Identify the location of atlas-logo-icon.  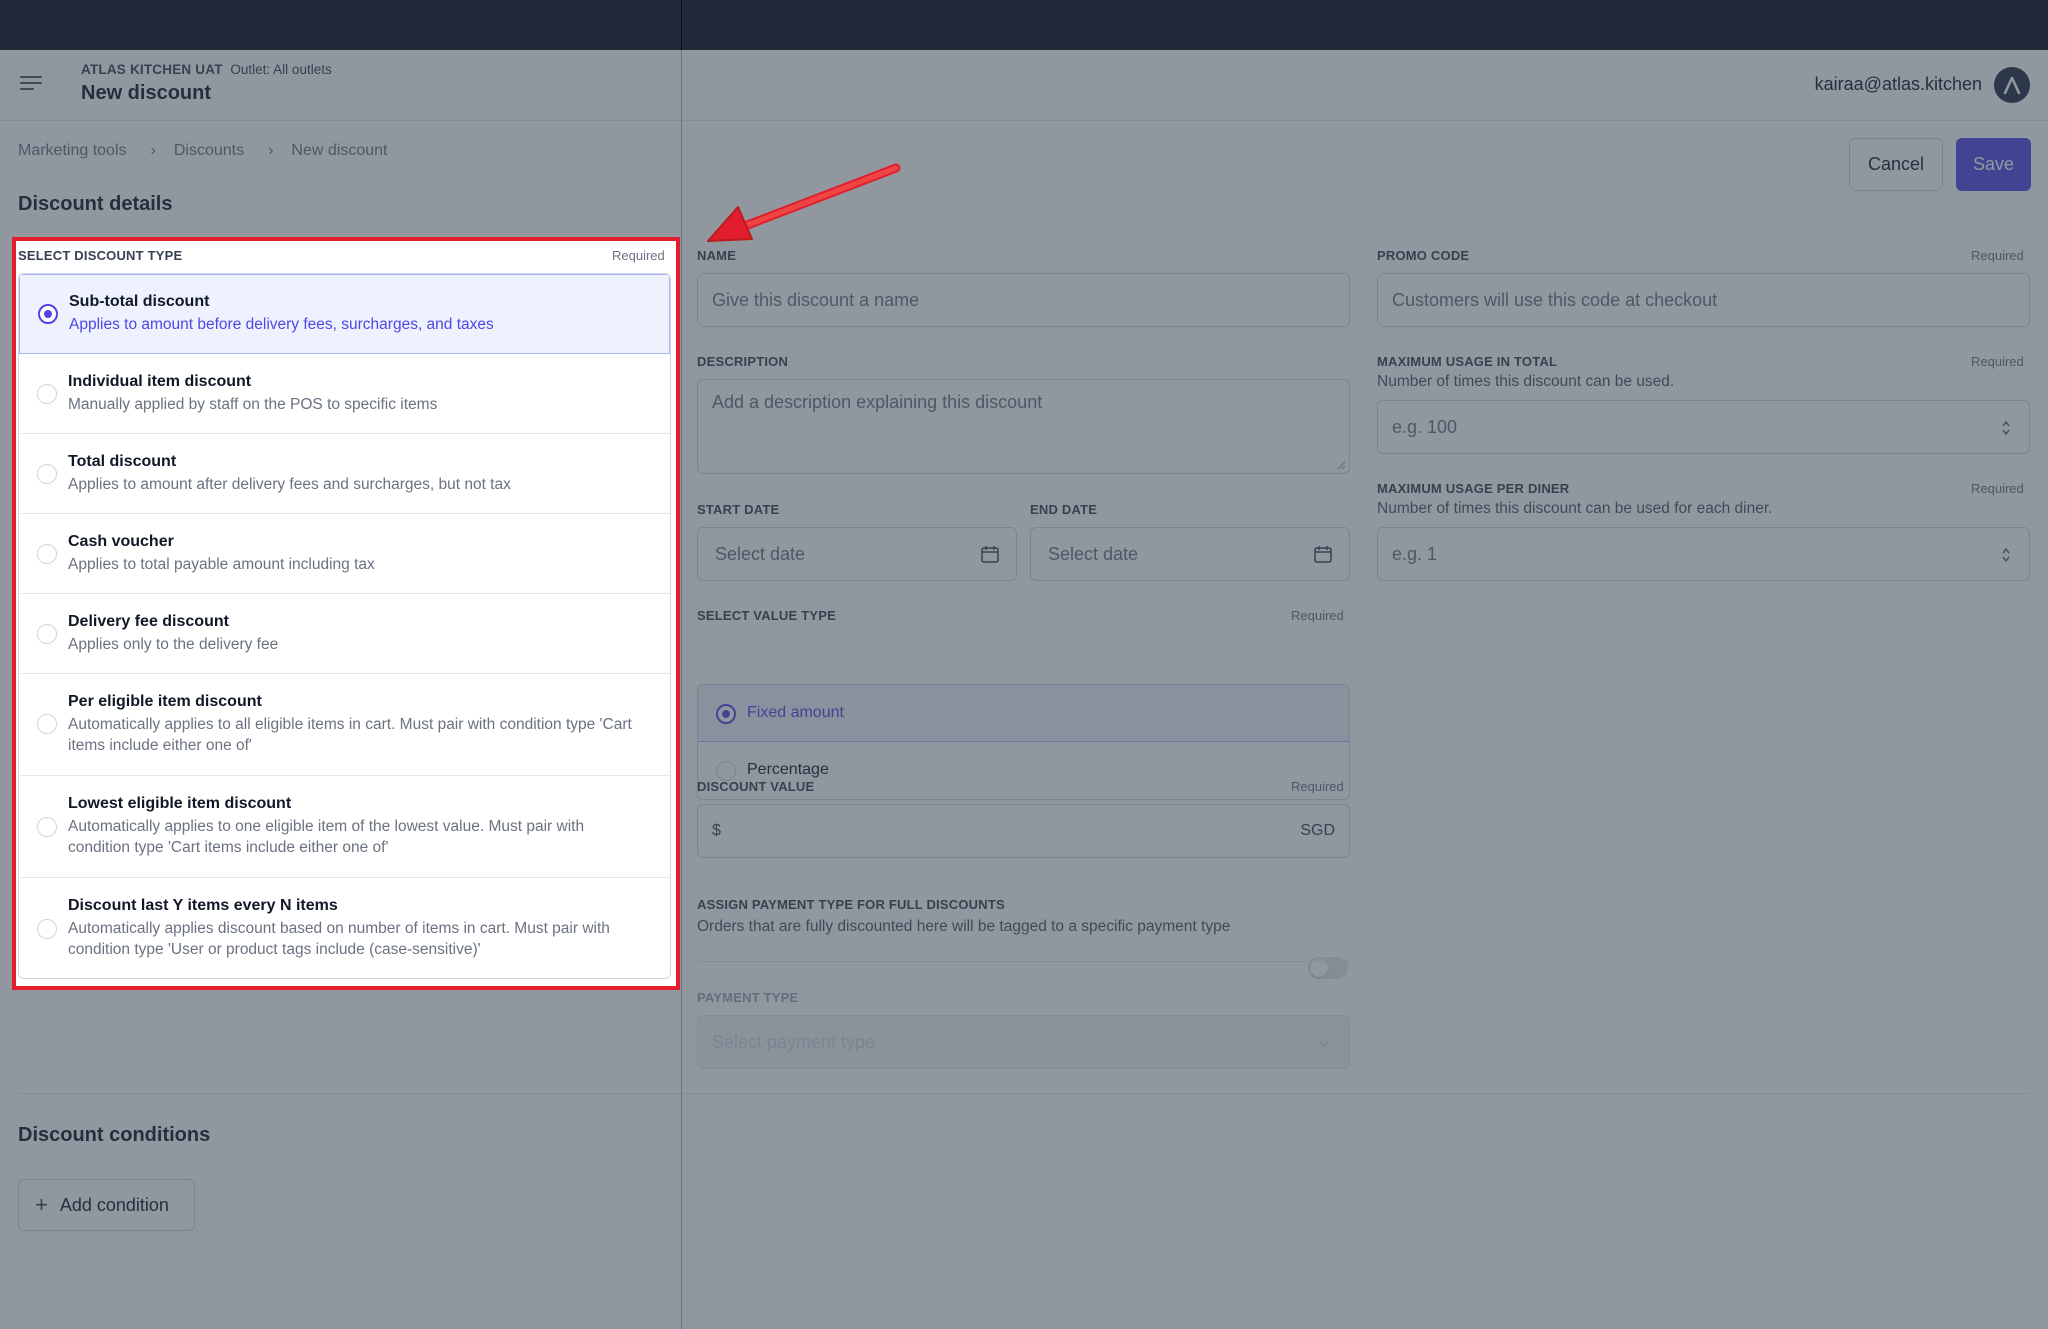
(2012, 85).